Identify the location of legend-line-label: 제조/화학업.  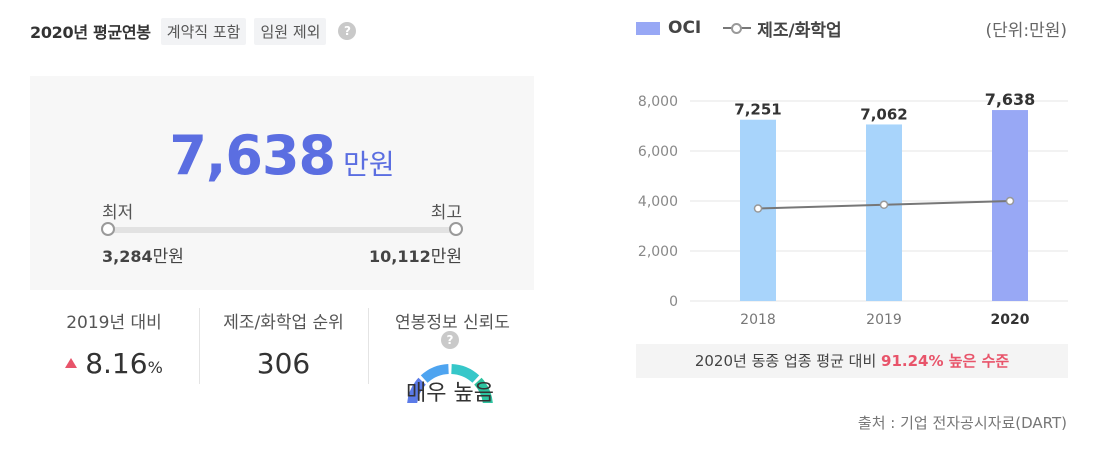
(799, 30).